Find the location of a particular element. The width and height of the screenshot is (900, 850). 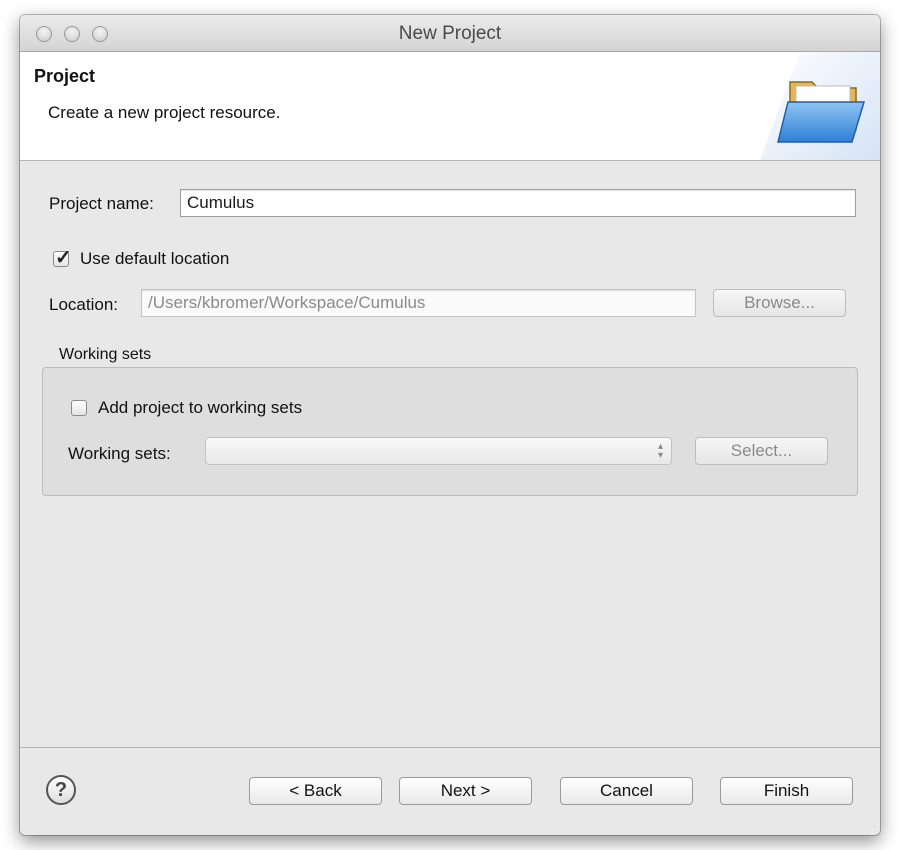

footer-divider is located at coordinates (450, 747).